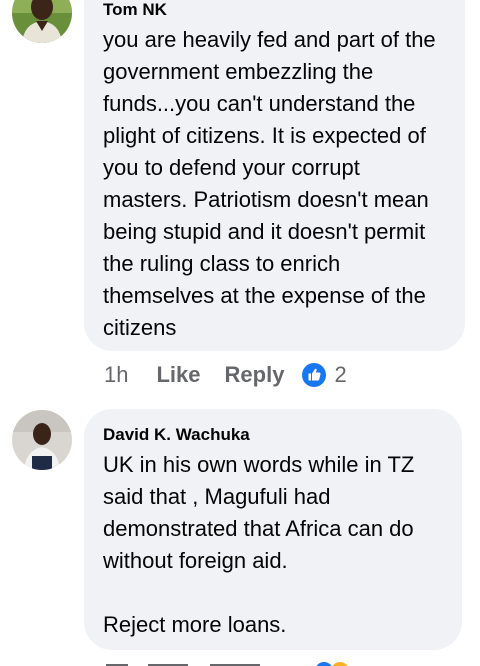 The image size is (480, 666). What do you see at coordinates (227, 664) in the screenshot?
I see `cutoff-row-graphic` at bounding box center [227, 664].